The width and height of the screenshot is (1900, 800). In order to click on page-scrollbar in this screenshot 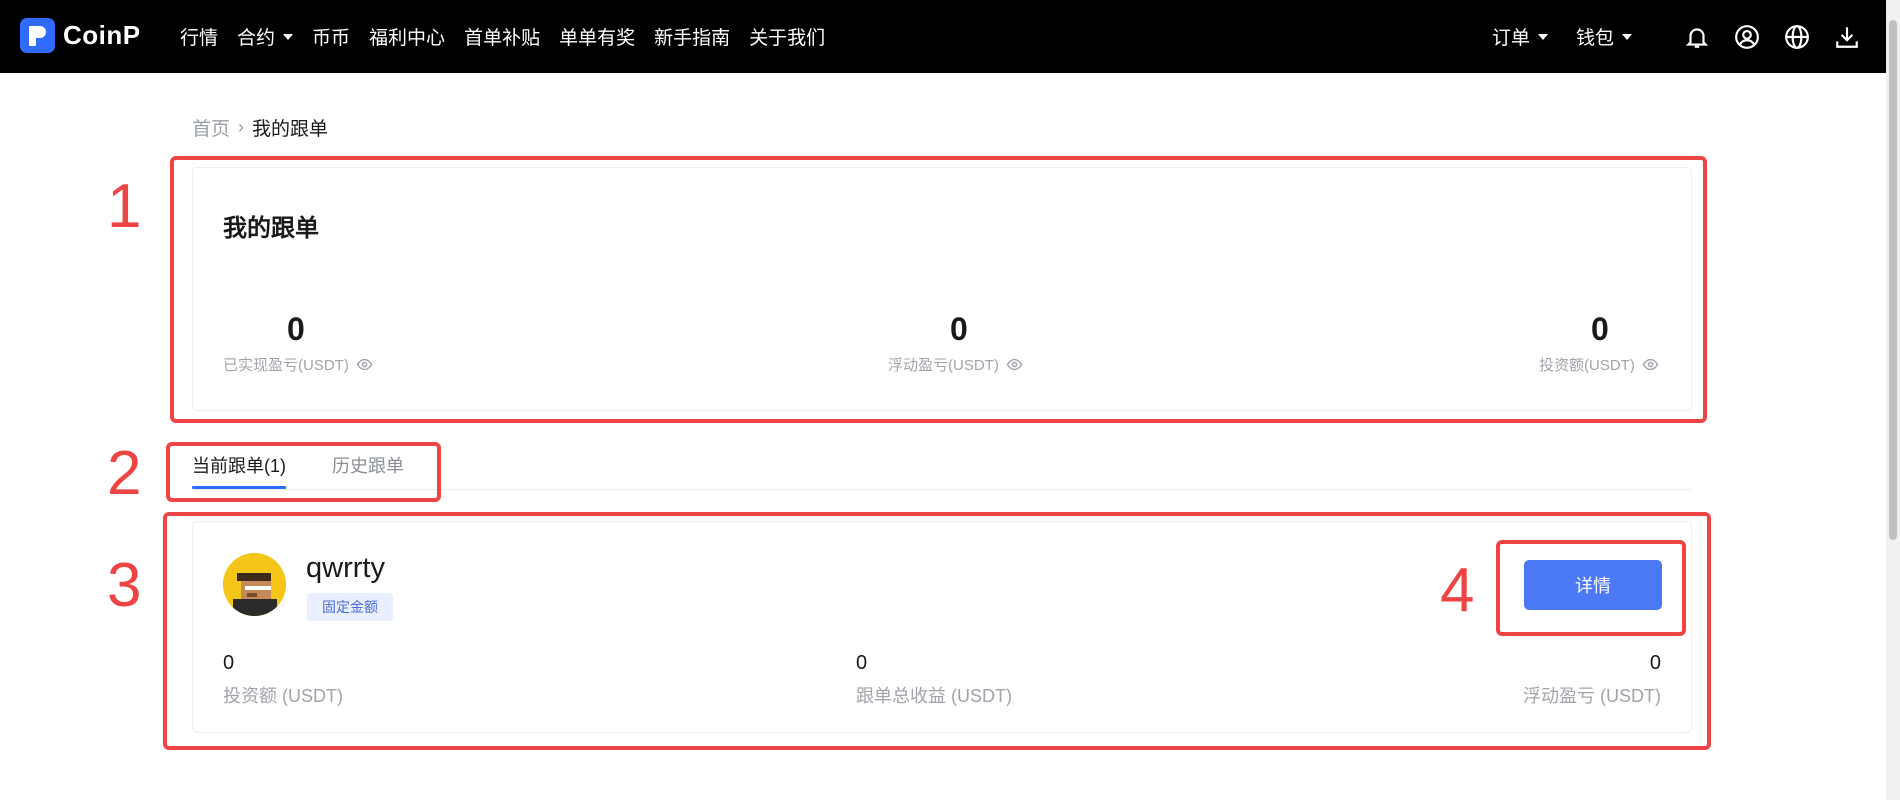, I will do `click(1893, 400)`.